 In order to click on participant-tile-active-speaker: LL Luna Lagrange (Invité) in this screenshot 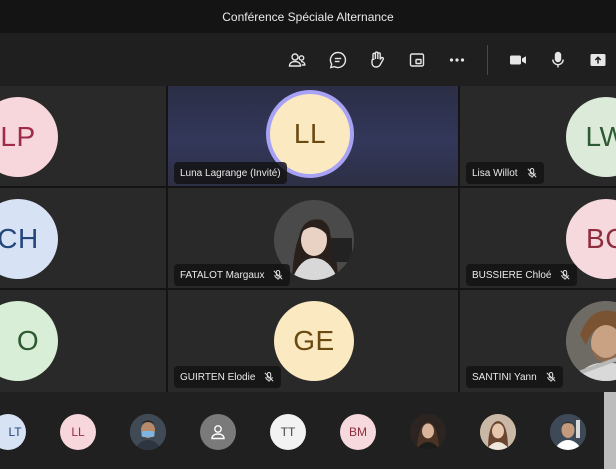, I will do `click(313, 136)`.